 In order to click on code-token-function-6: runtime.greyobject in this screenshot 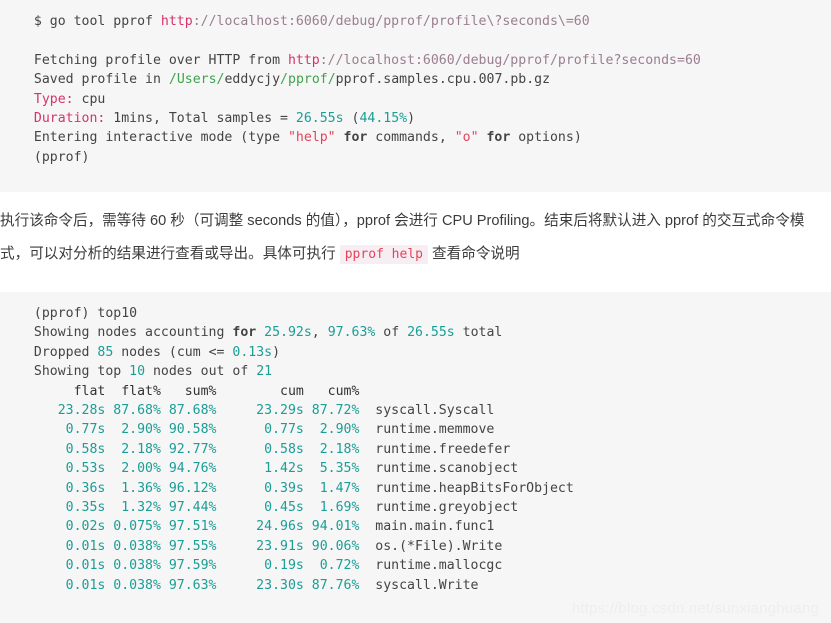, I will do `click(447, 508)`.